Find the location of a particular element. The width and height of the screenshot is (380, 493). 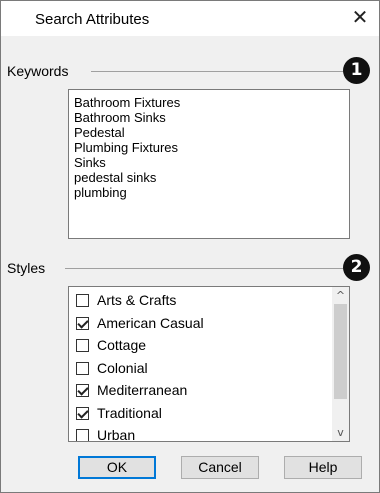

keyword-item: Bathroom Sinks is located at coordinates (120, 117).